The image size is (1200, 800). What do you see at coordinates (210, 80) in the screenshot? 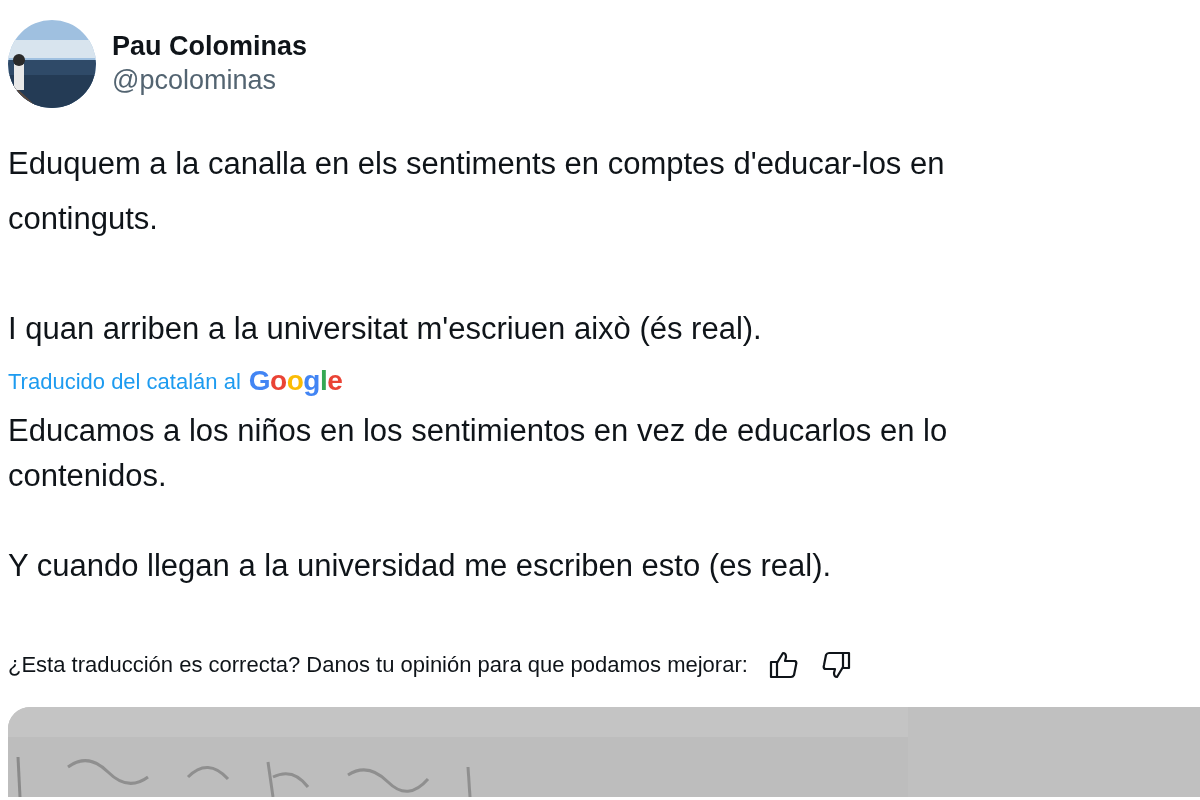
I see `author-handle: @pcolominas` at bounding box center [210, 80].